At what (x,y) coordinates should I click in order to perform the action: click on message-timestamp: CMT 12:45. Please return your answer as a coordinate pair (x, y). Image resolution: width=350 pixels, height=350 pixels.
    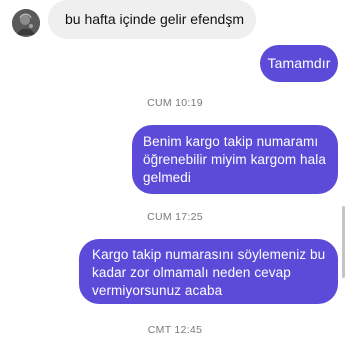
    Looking at the image, I should click on (175, 330).